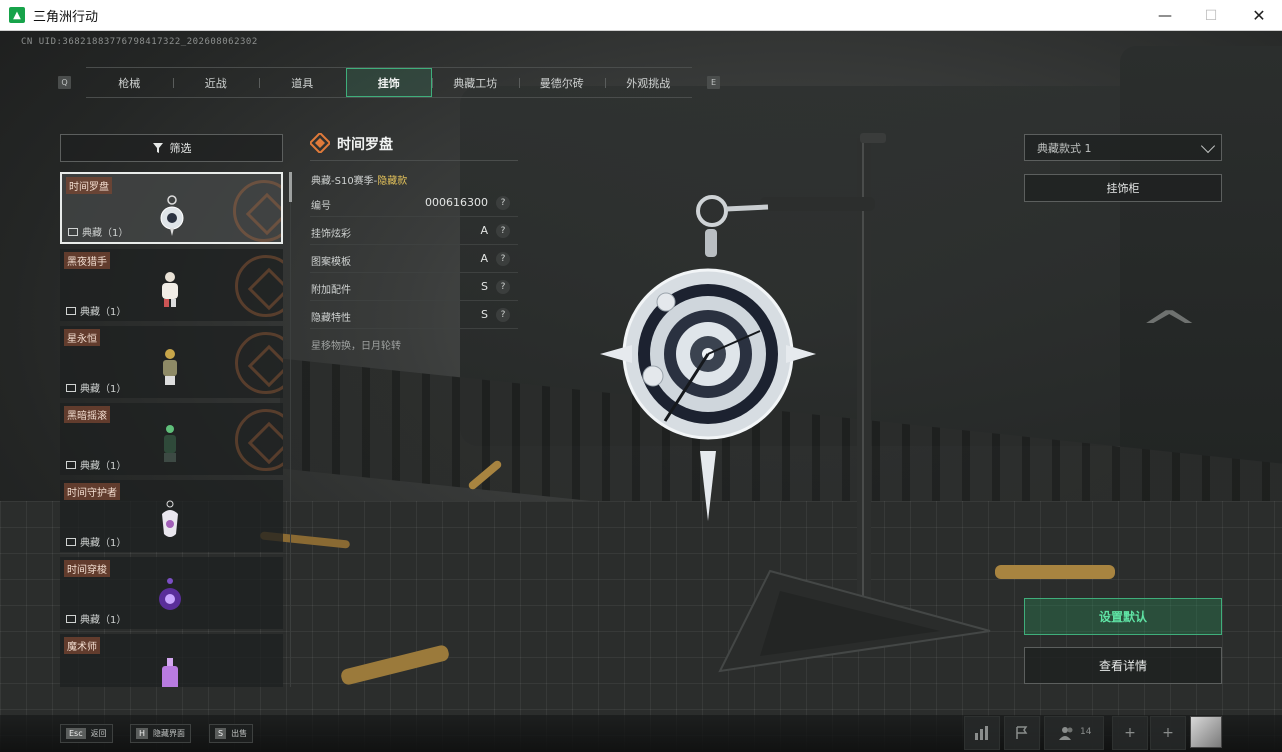 This screenshot has width=1282, height=752. I want to click on tab-appearance-challenge: 外观挑战, so click(648, 82).